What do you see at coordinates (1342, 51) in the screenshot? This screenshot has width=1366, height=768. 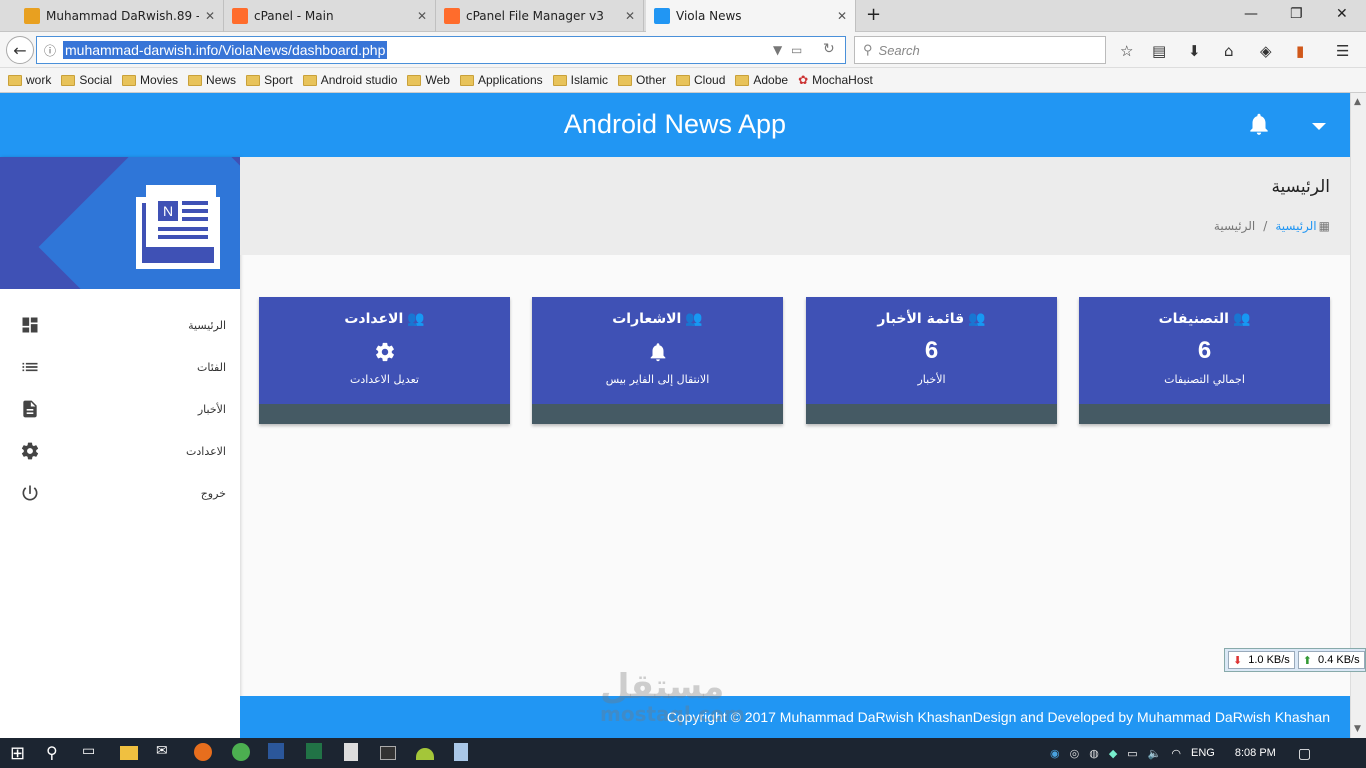 I see `menu-icon: ☰` at bounding box center [1342, 51].